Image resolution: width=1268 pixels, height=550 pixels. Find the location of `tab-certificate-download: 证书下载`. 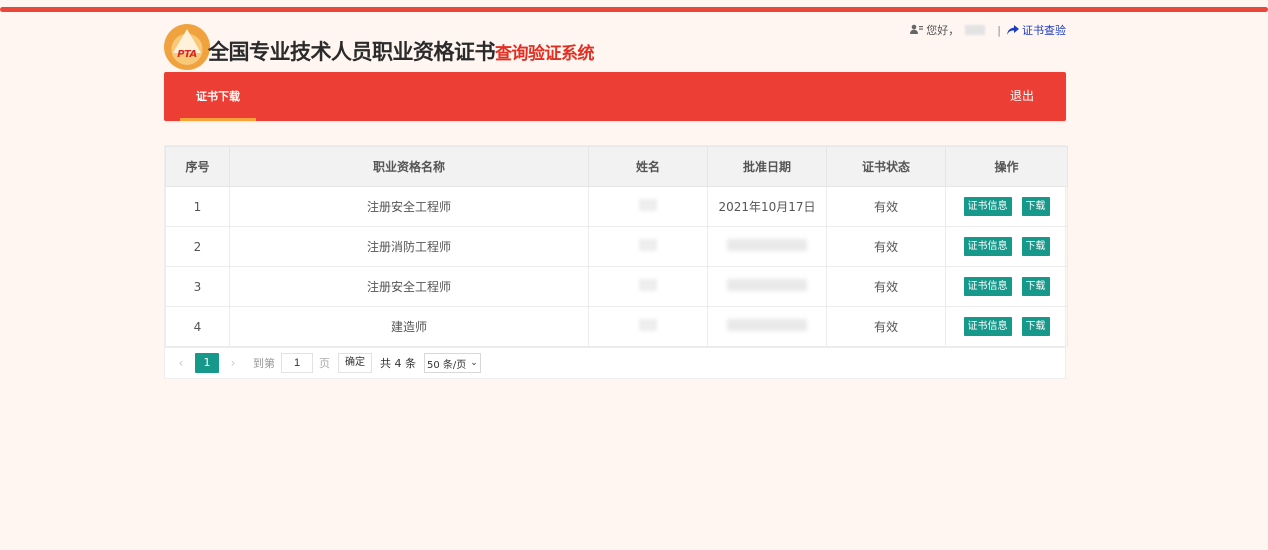

tab-certificate-download: 证书下载 is located at coordinates (218, 96).